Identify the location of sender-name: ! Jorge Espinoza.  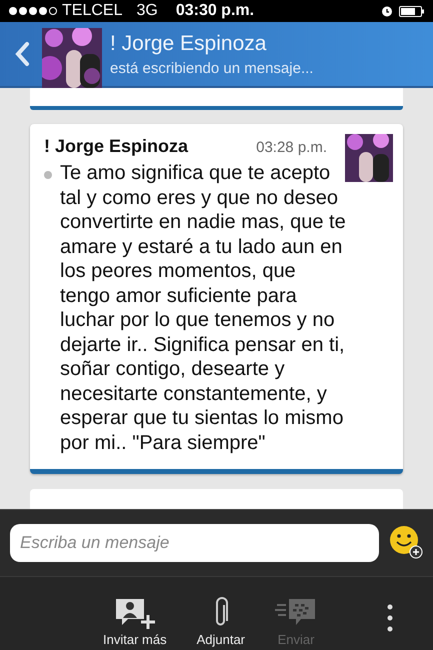
(116, 146).